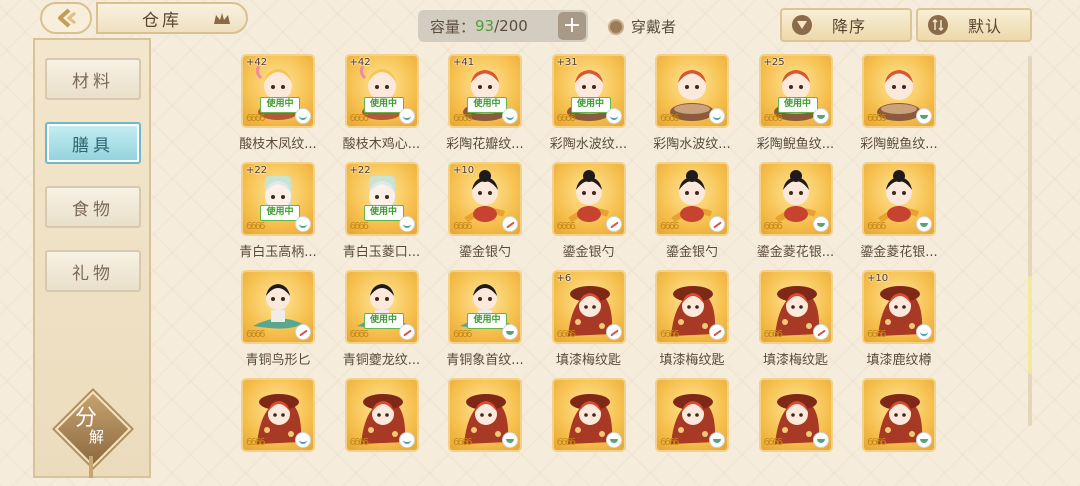  Describe the element at coordinates (717, 224) in the screenshot. I see `spoon-type-icon` at that location.